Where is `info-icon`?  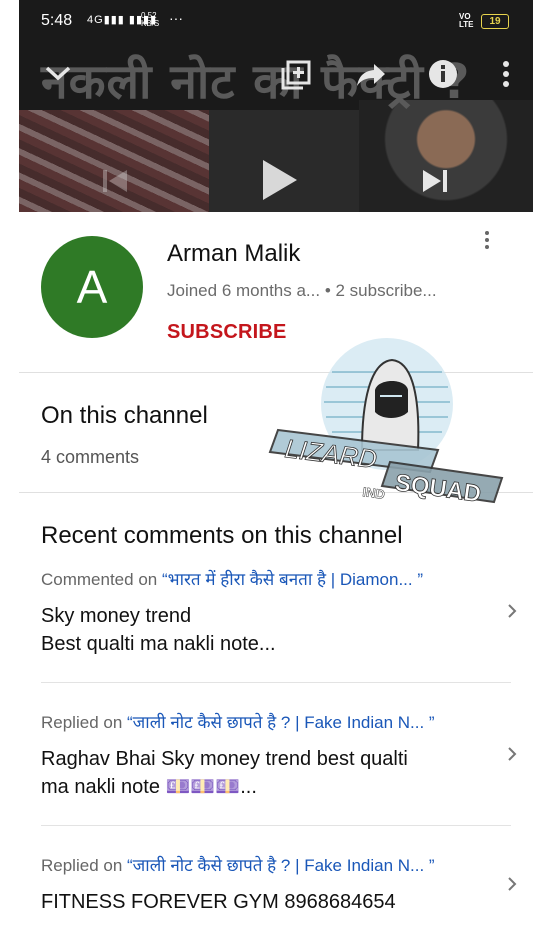 info-icon is located at coordinates (443, 74).